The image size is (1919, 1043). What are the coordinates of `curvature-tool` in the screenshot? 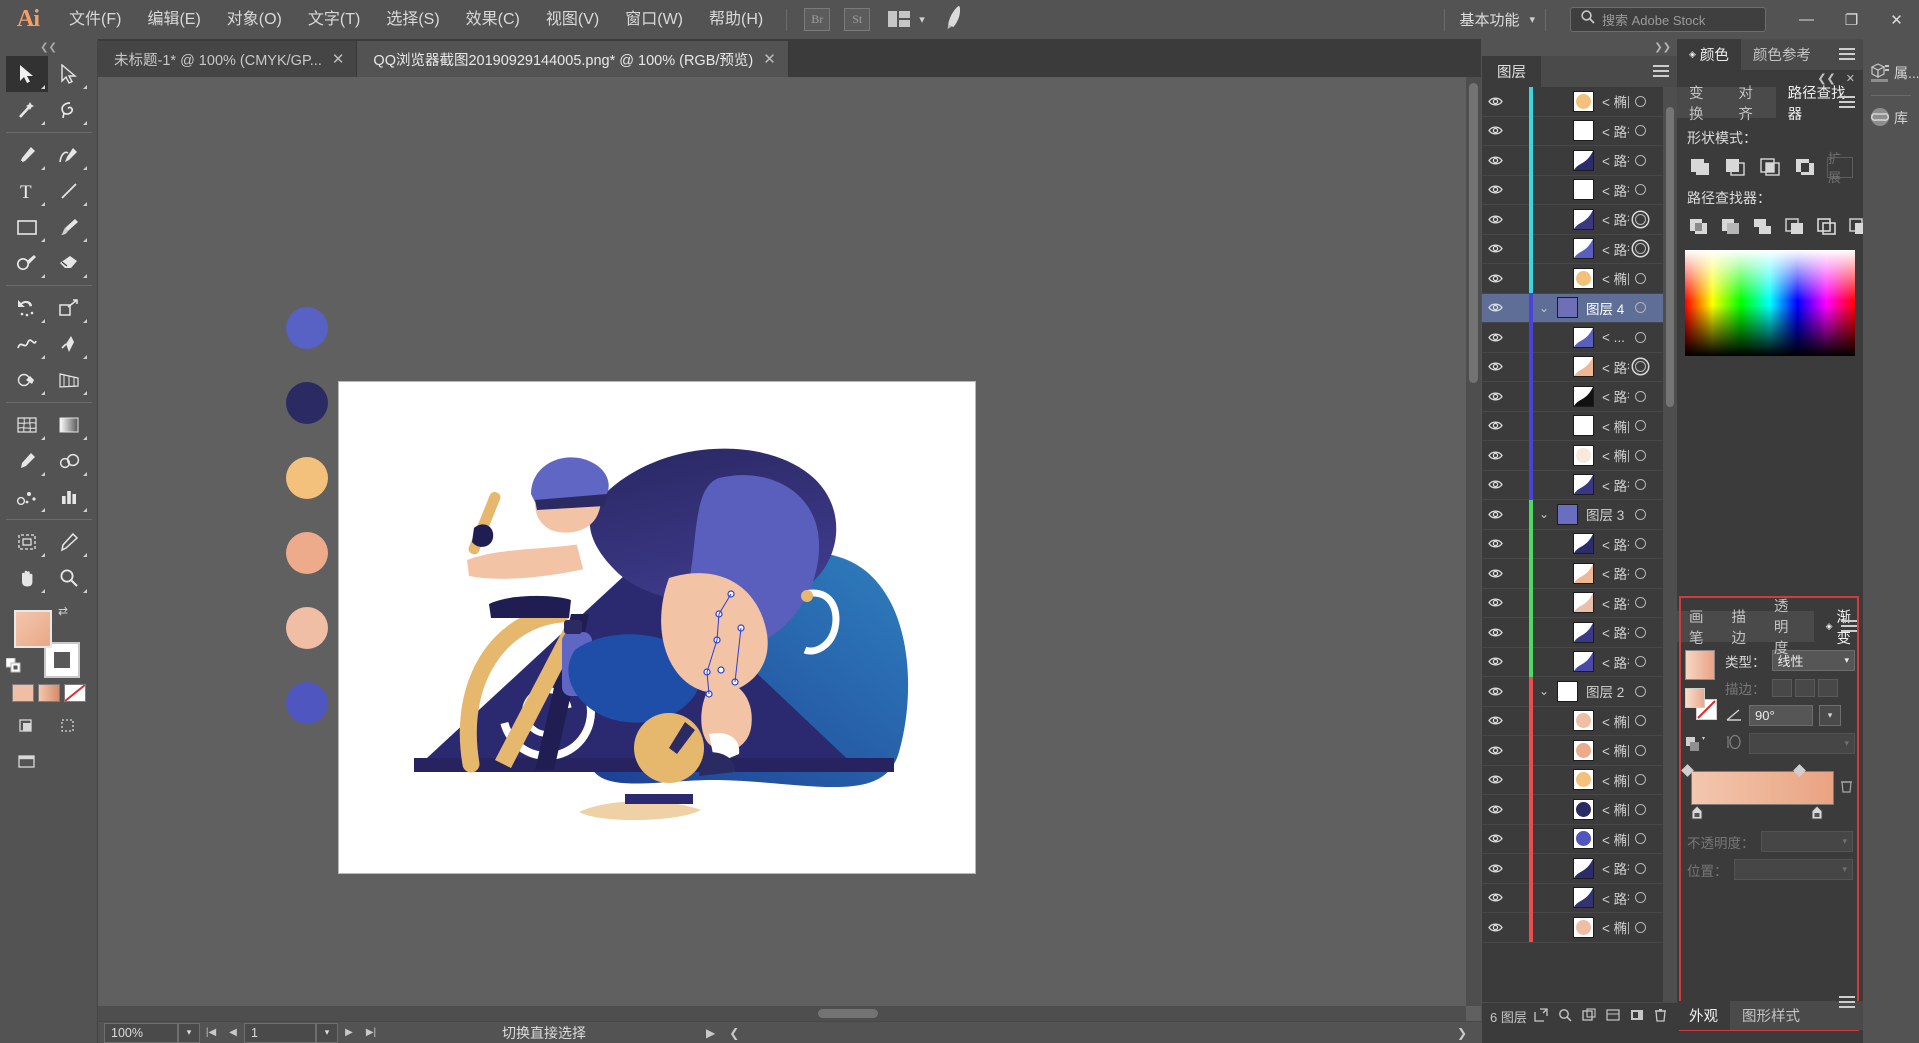 It's located at (69, 155).